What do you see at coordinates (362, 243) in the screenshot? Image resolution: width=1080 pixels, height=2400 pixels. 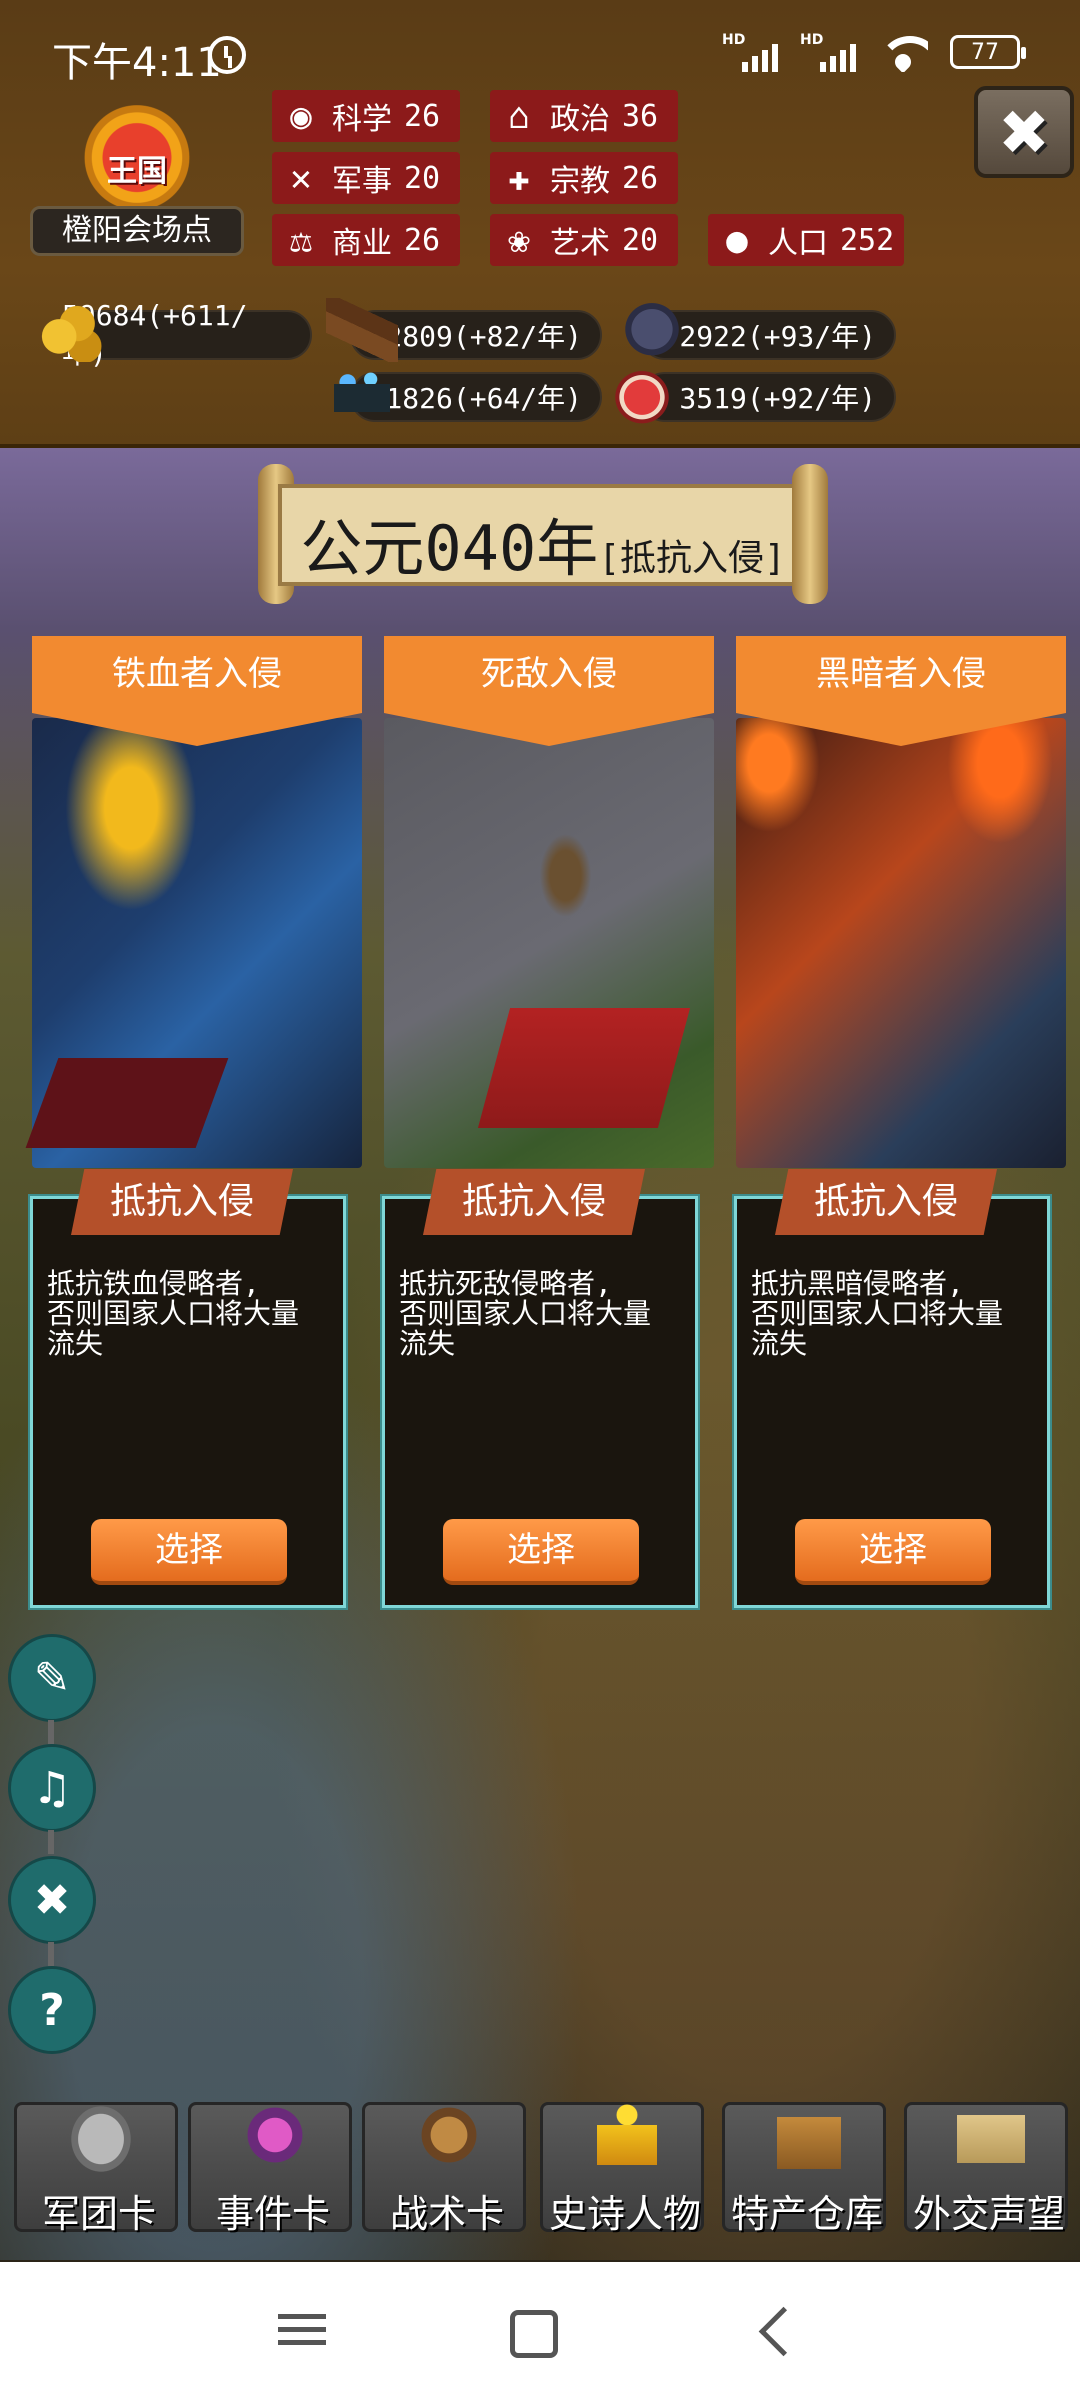 I see `stat-label: 商业` at bounding box center [362, 243].